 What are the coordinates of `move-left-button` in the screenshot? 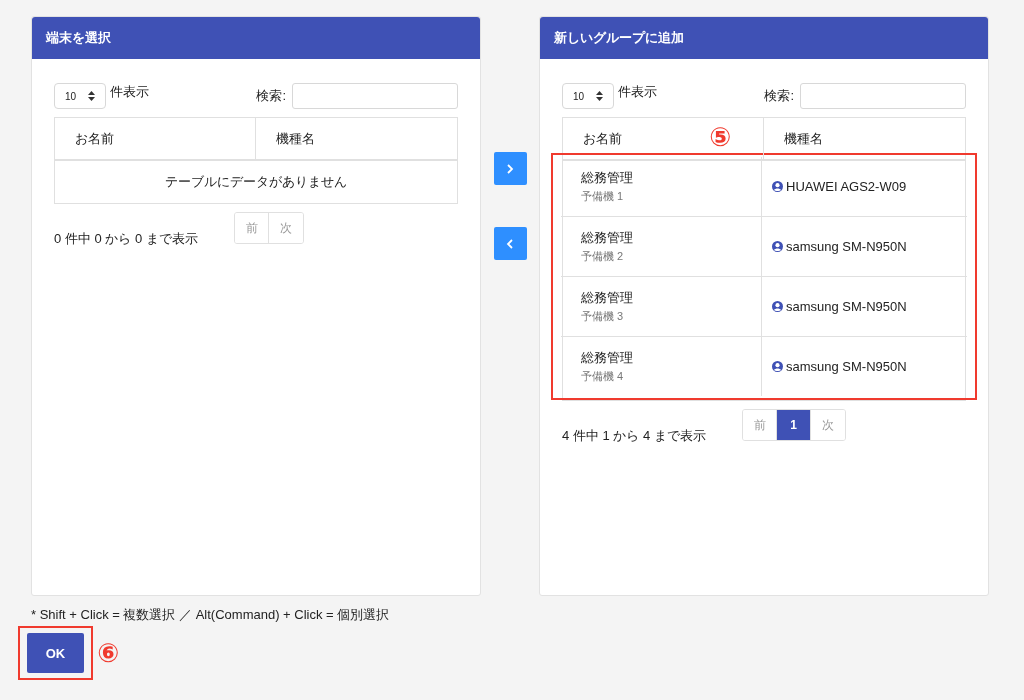 It's located at (510, 243).